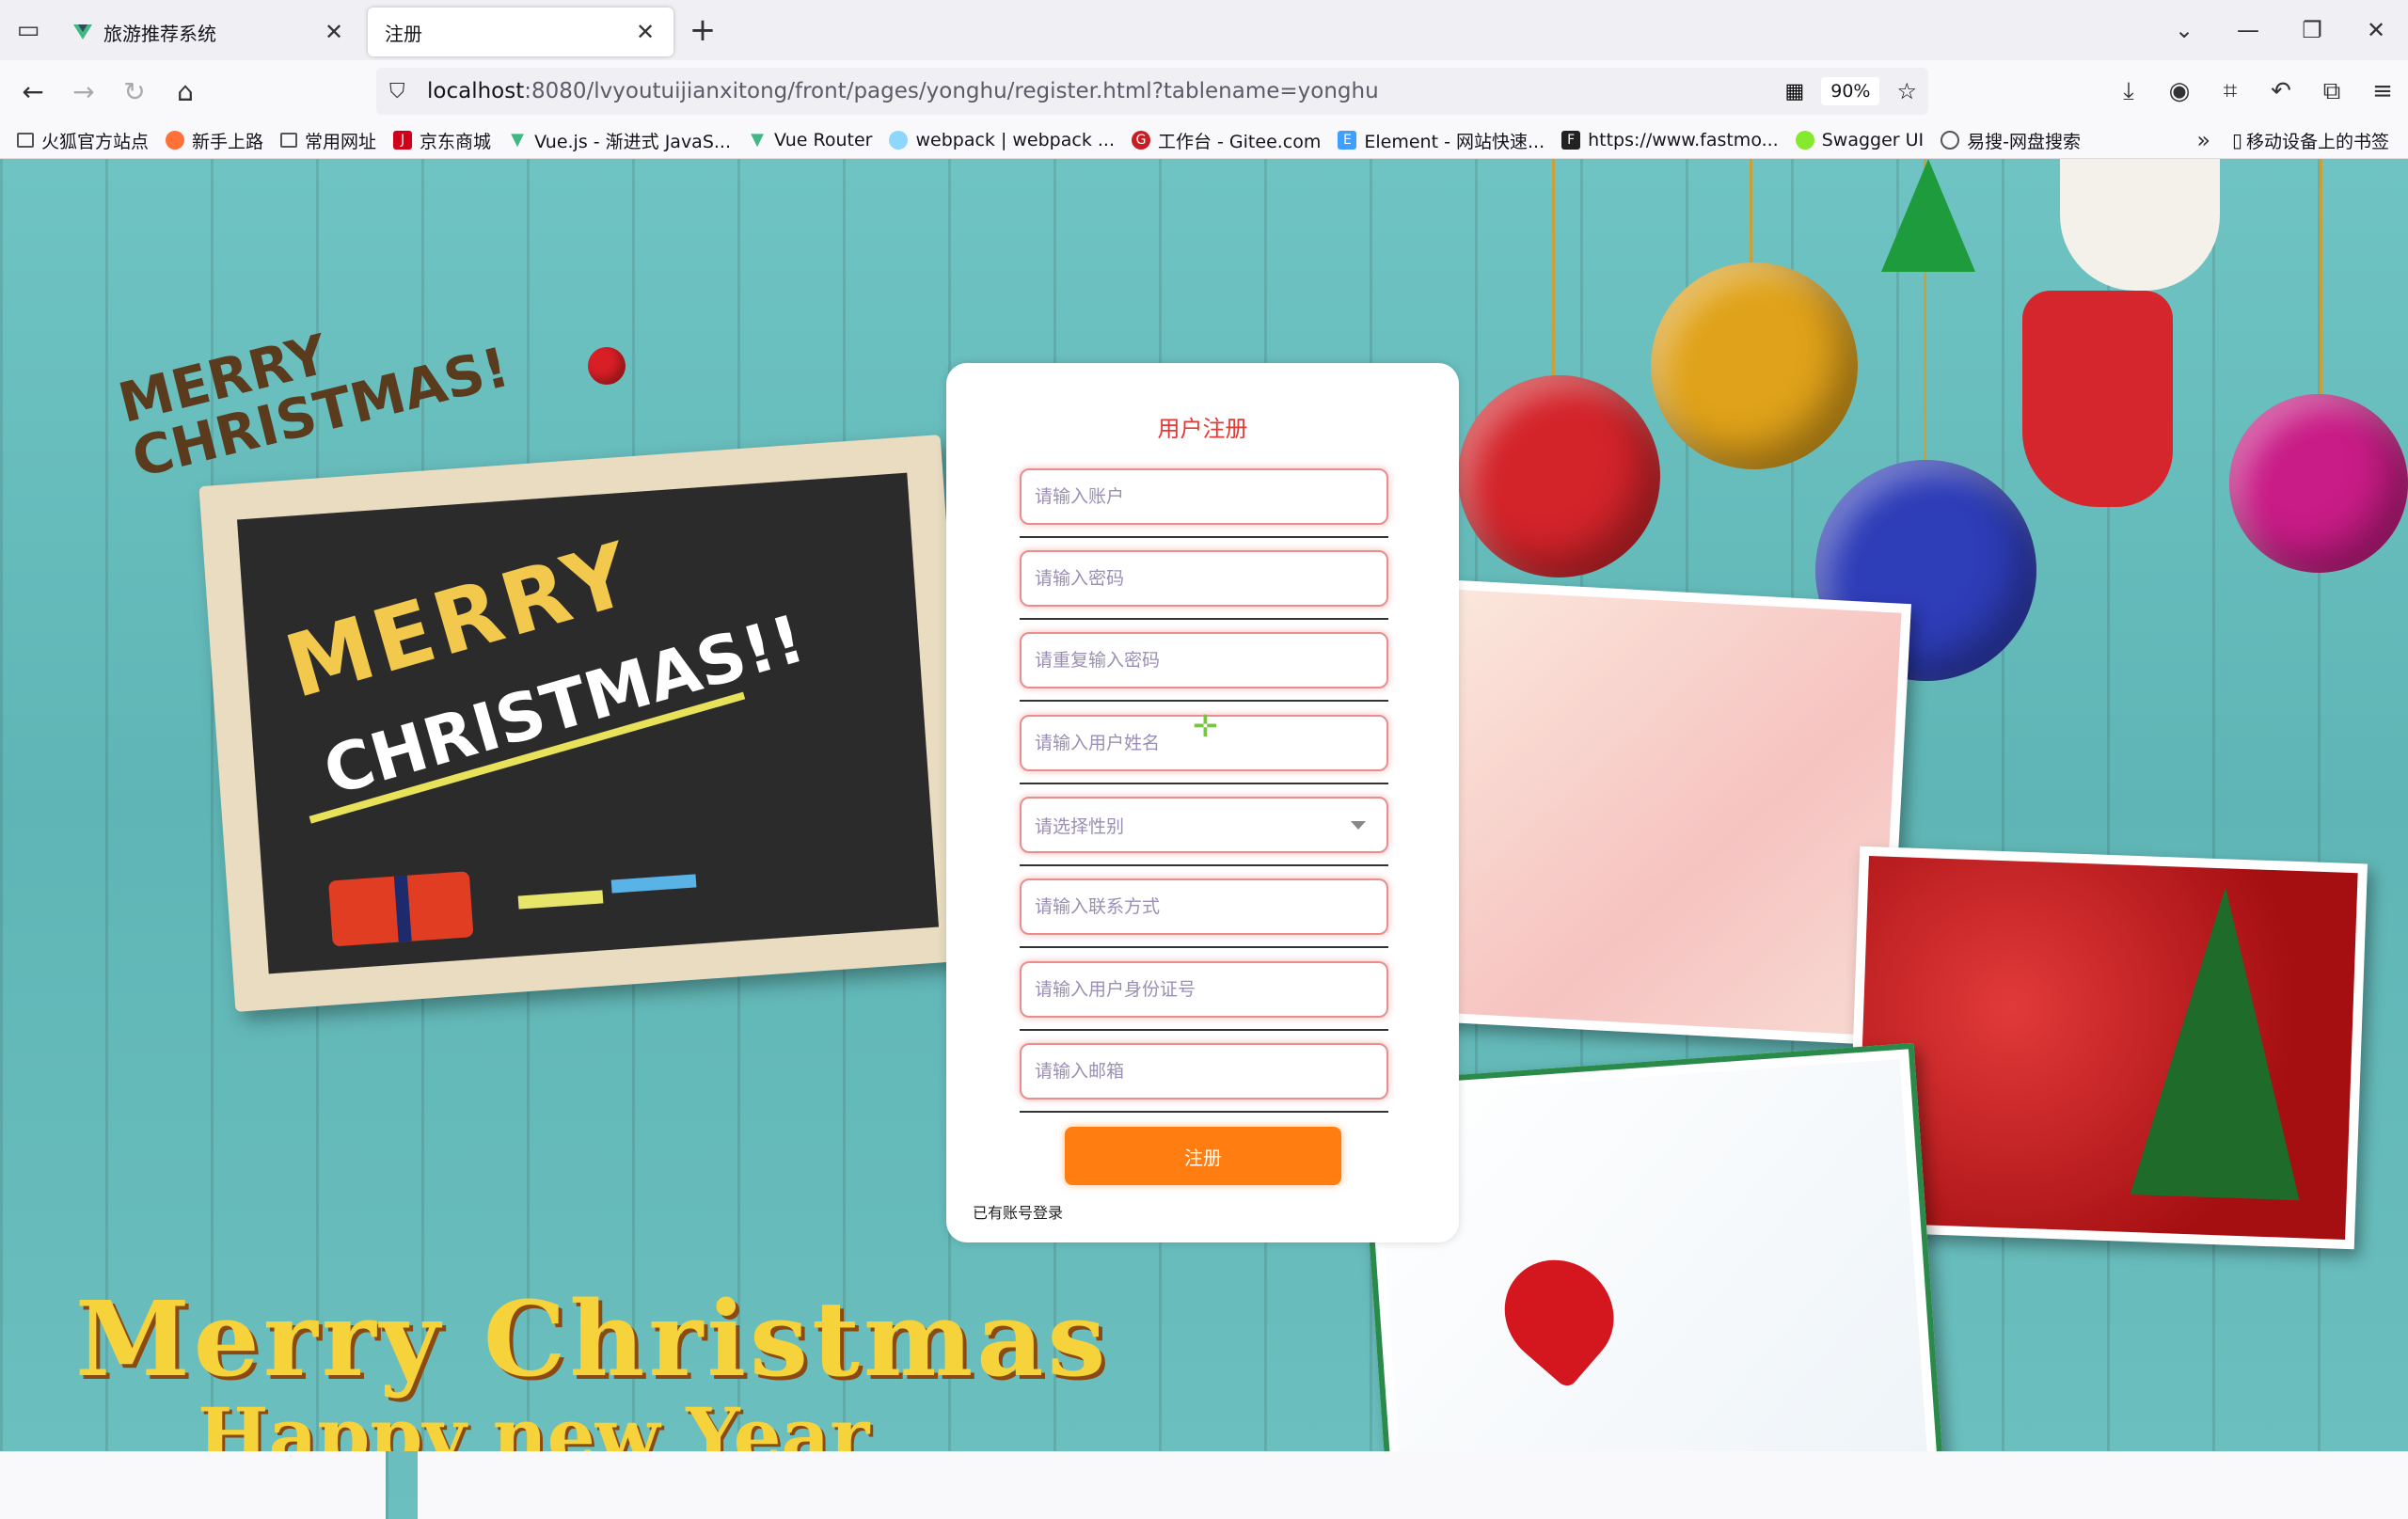 This screenshot has height=1519, width=2408. I want to click on bookmark-label: 京东商城, so click(456, 141).